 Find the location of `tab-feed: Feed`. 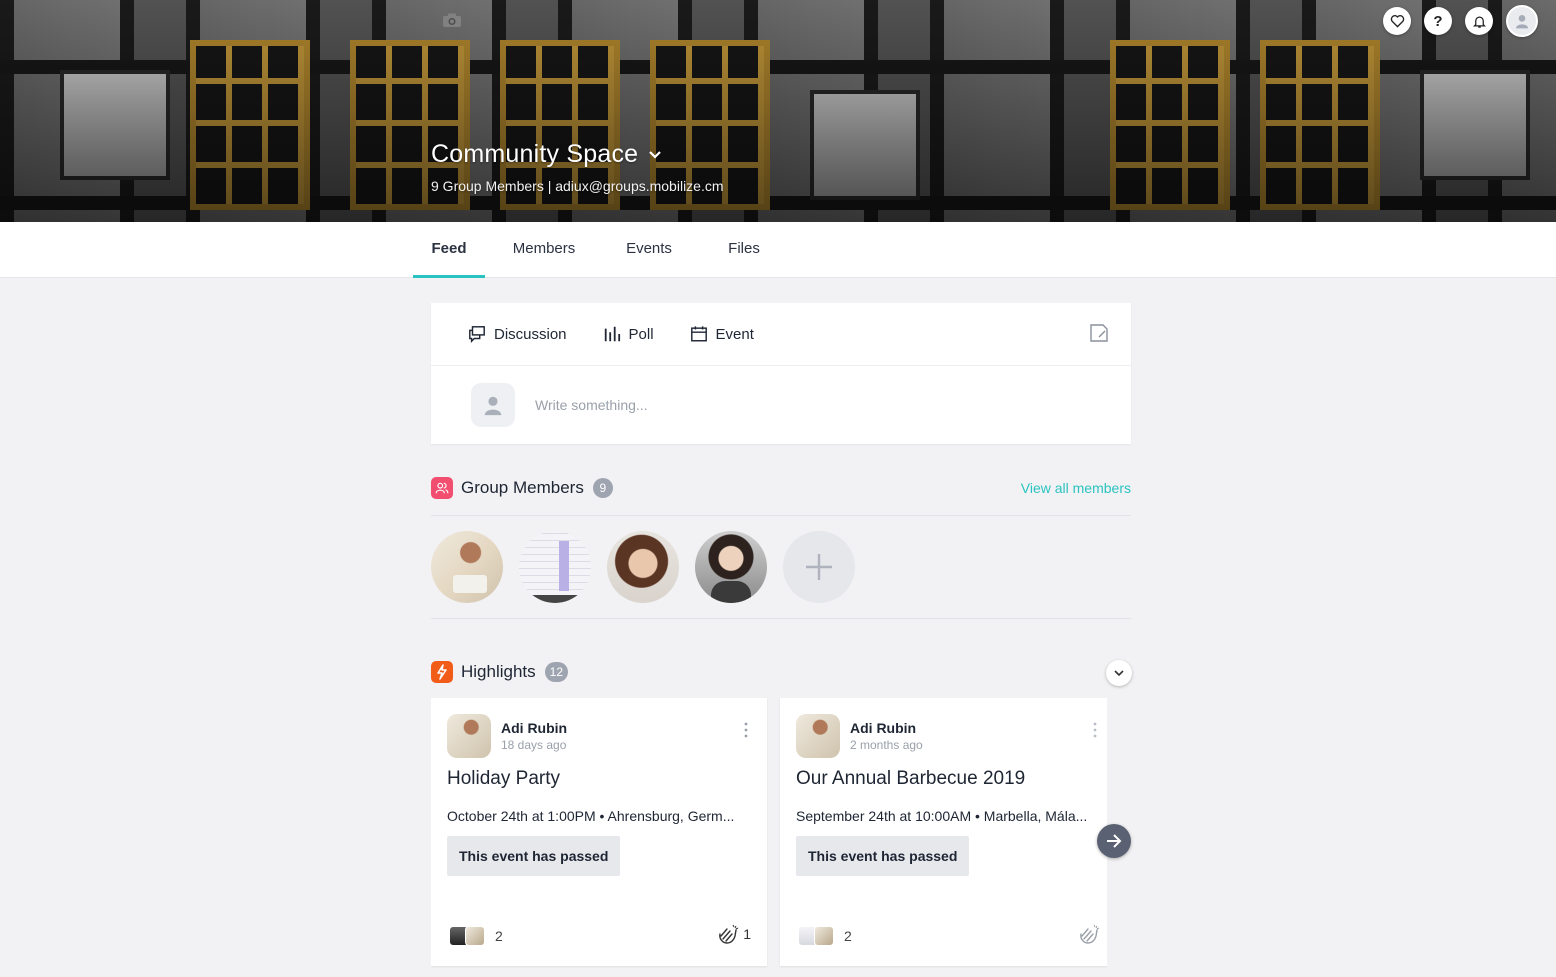

tab-feed: Feed is located at coordinates (449, 250).